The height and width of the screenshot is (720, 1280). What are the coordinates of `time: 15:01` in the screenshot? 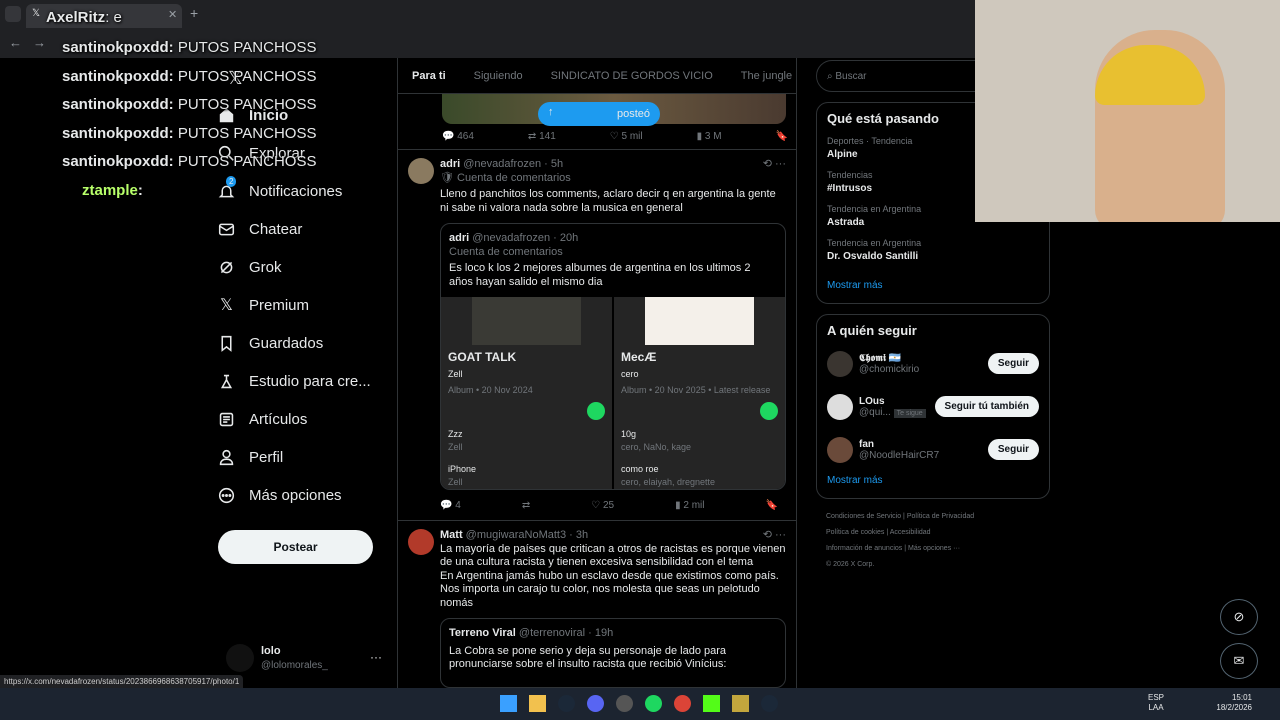 It's located at (1241, 697).